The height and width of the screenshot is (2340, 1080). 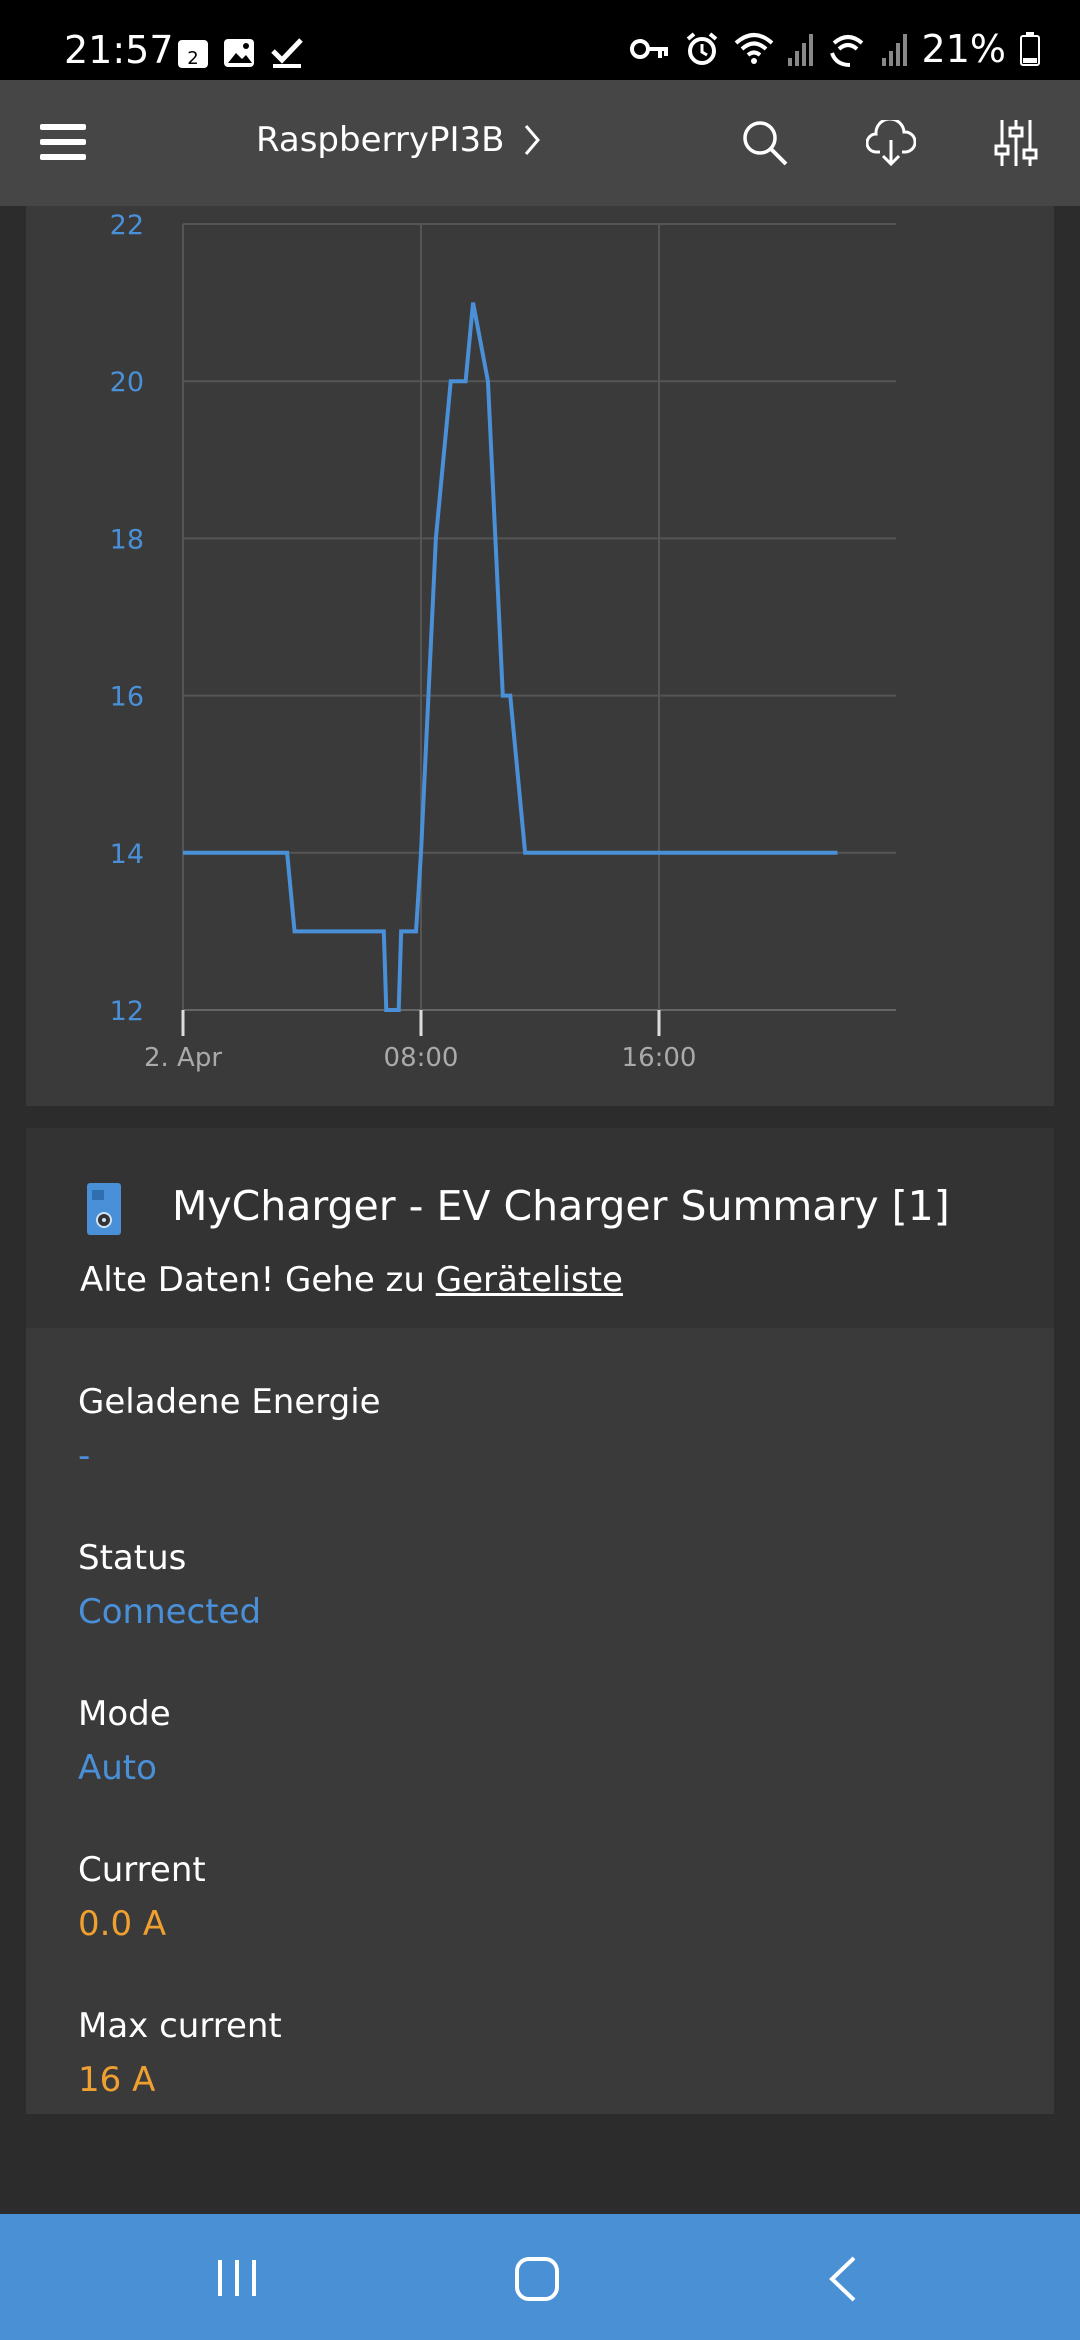 I want to click on stale-data-warning: Alte Daten! Gehe zu Geräteliste, so click(x=351, y=1280).